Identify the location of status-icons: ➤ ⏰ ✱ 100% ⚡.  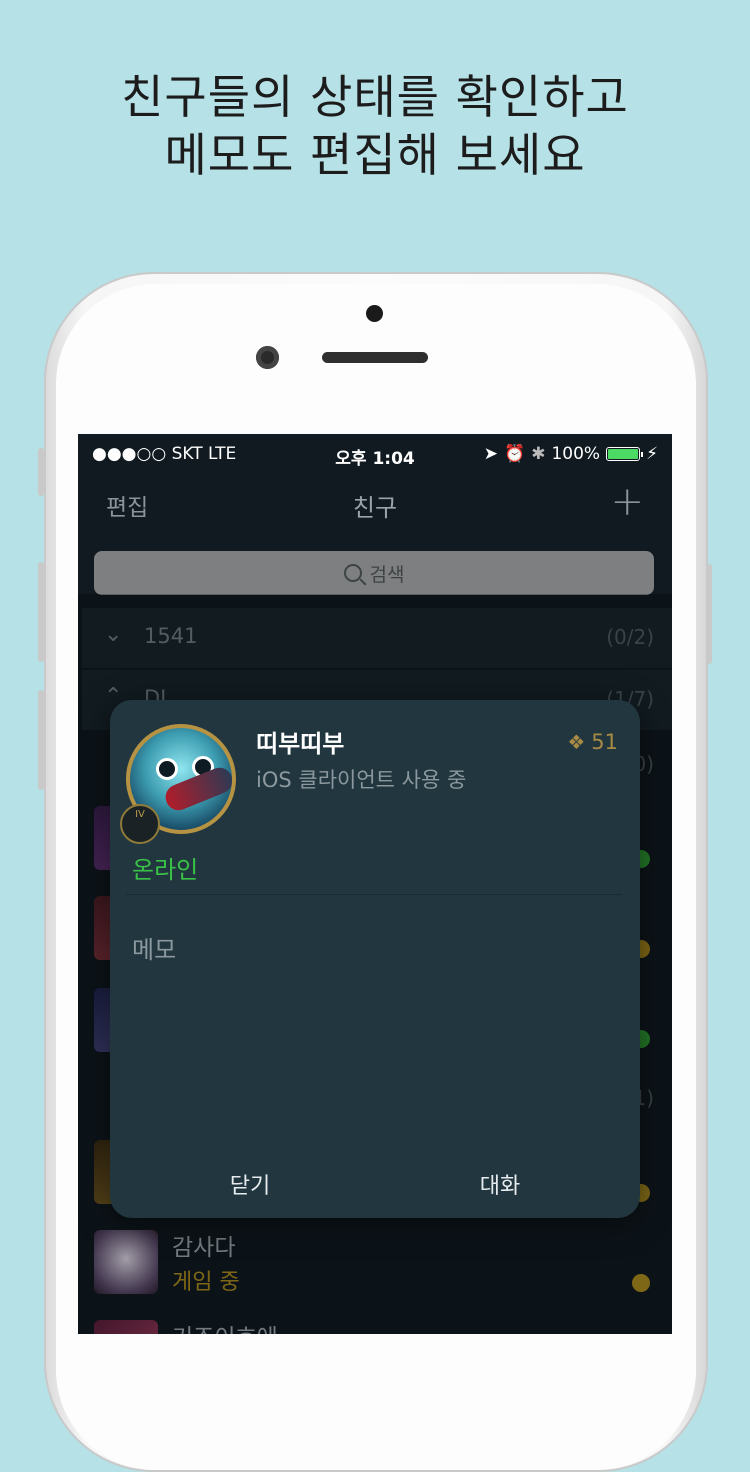
(571, 454).